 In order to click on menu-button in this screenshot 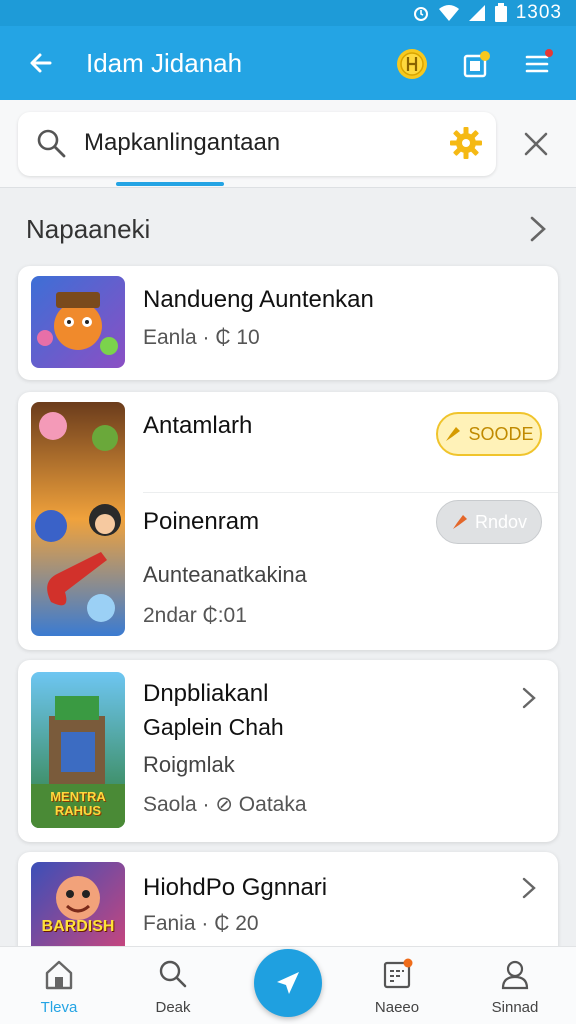, I will do `click(538, 64)`.